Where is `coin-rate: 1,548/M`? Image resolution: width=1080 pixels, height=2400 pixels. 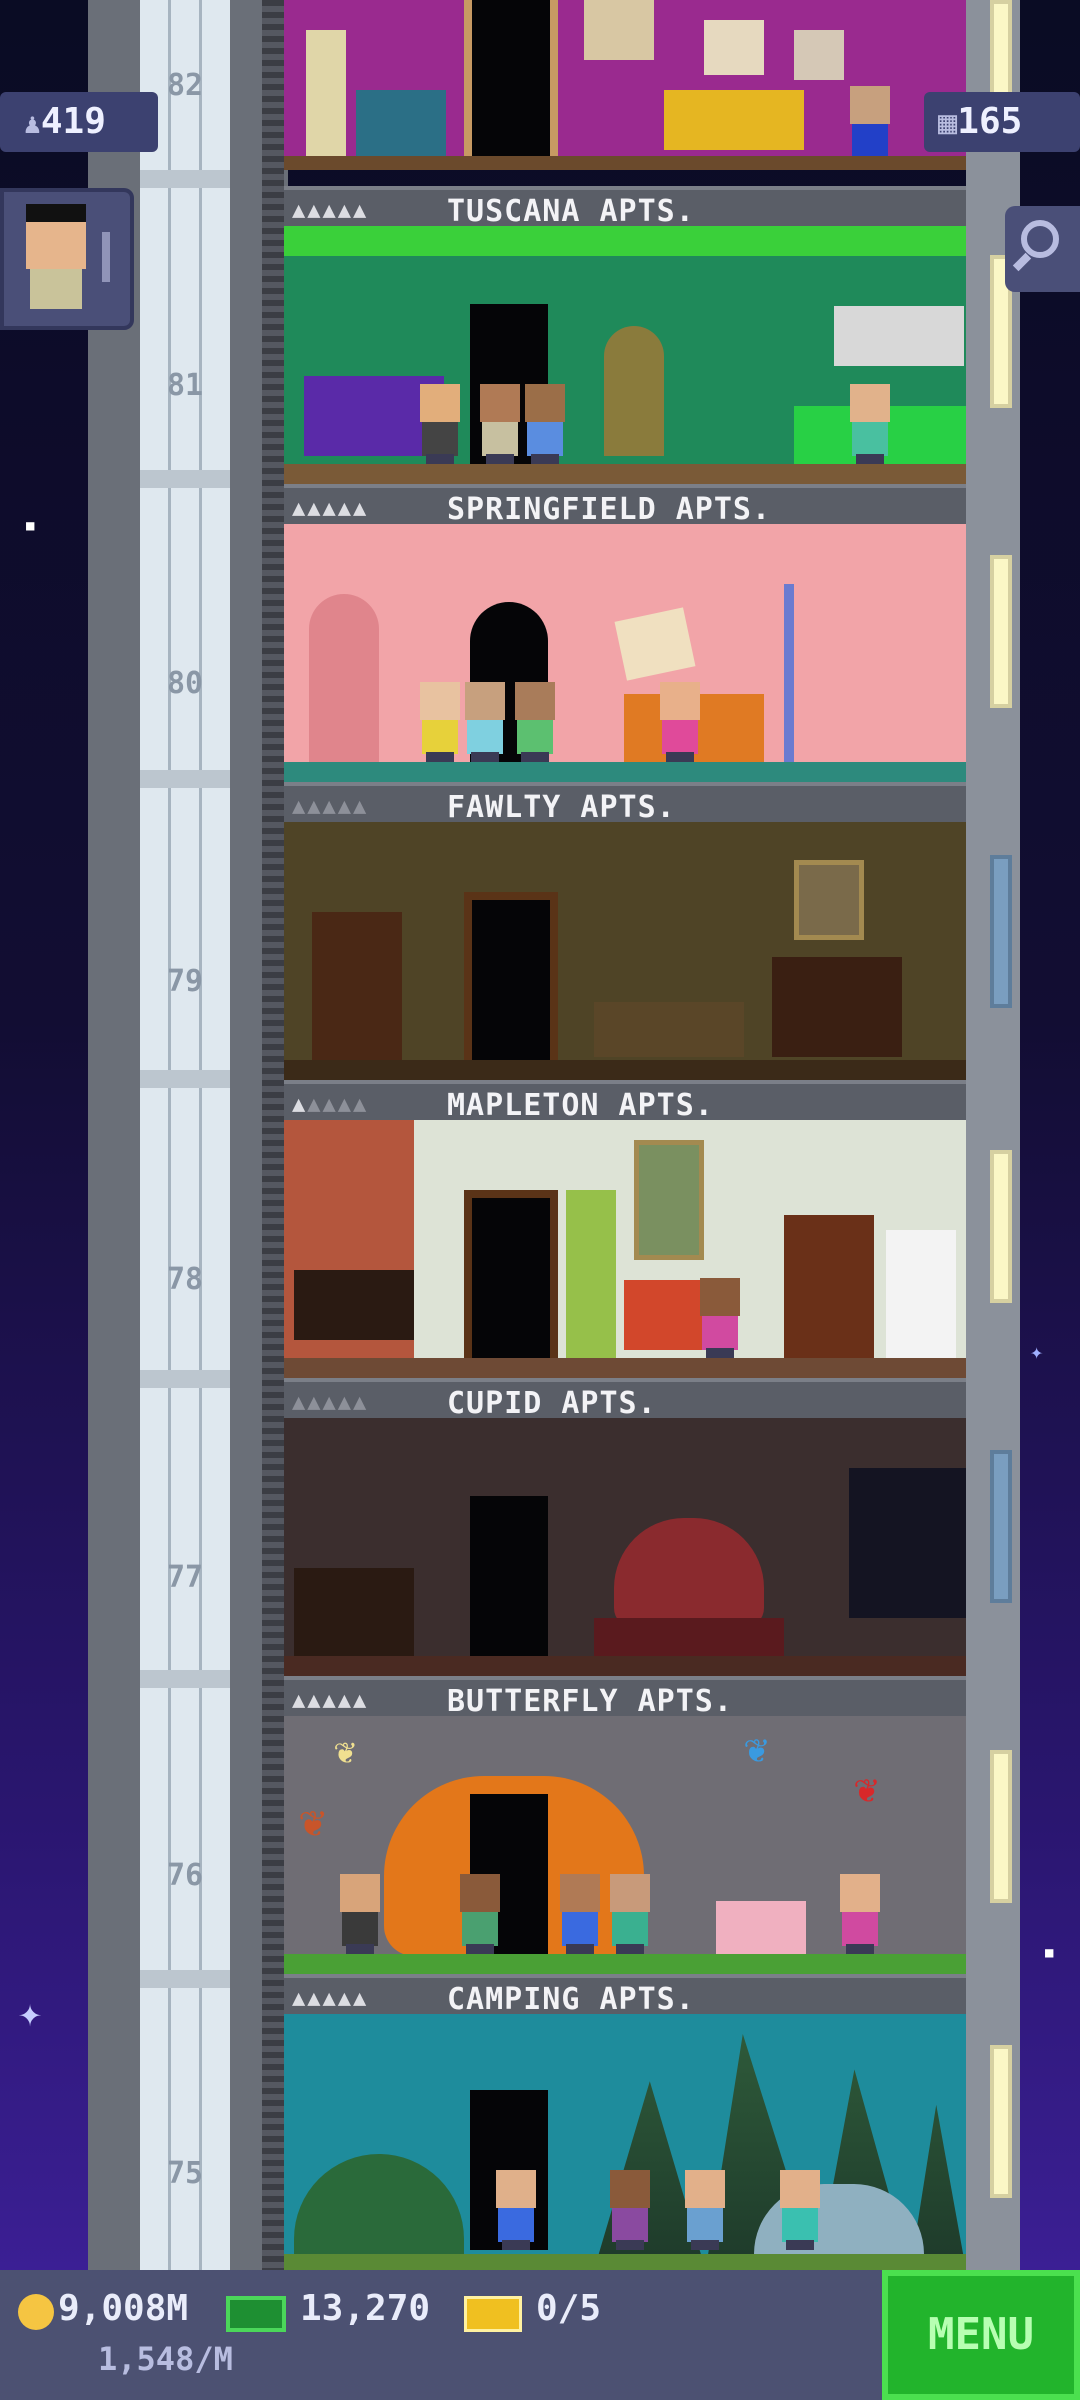 coin-rate: 1,548/M is located at coordinates (165, 2359).